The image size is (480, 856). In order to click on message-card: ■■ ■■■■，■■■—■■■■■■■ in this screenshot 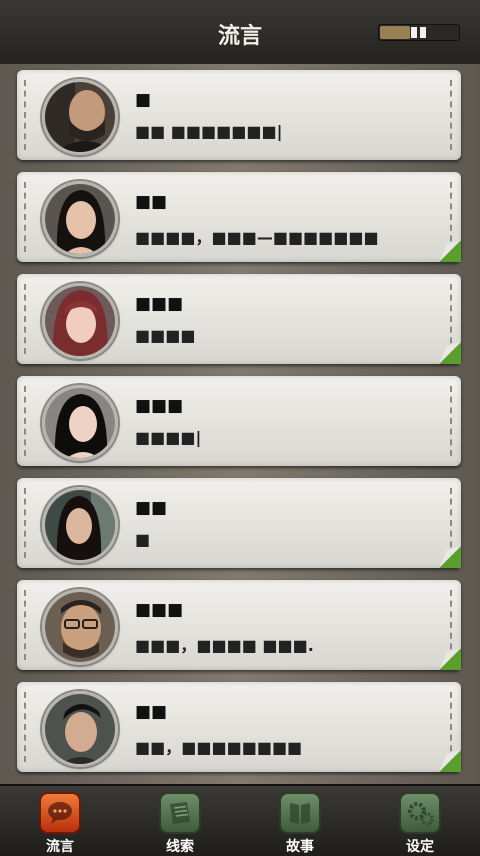, I will do `click(239, 217)`.